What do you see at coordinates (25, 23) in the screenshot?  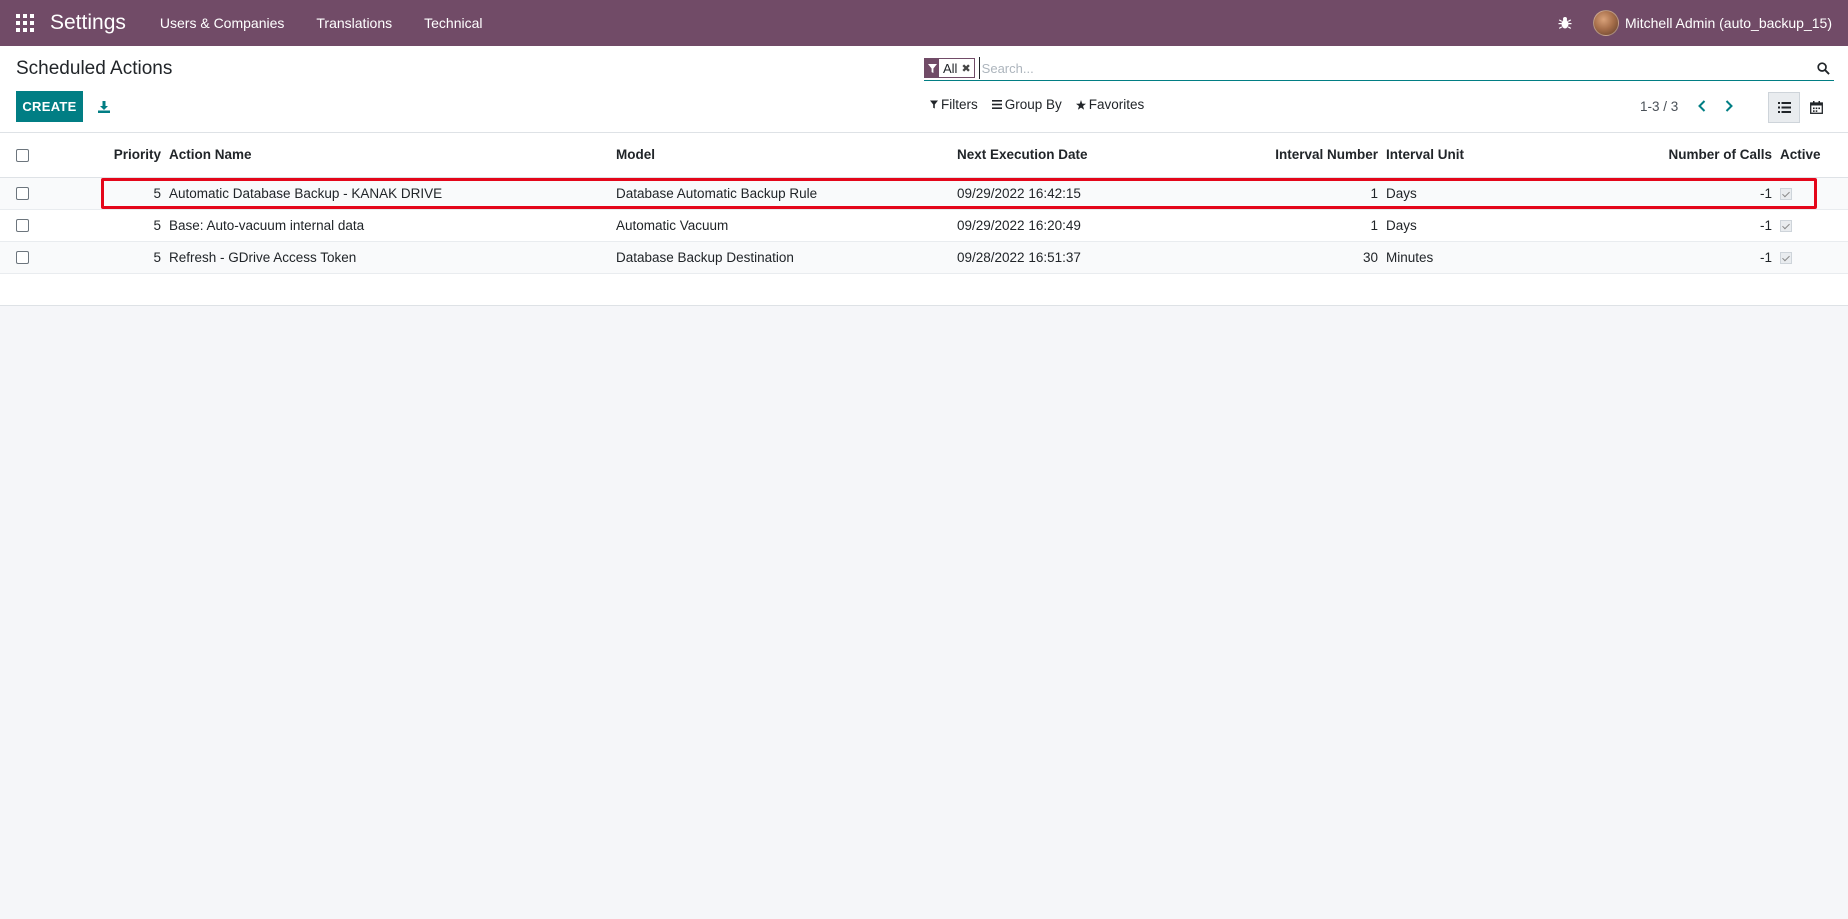 I see `apps-menu-icon` at bounding box center [25, 23].